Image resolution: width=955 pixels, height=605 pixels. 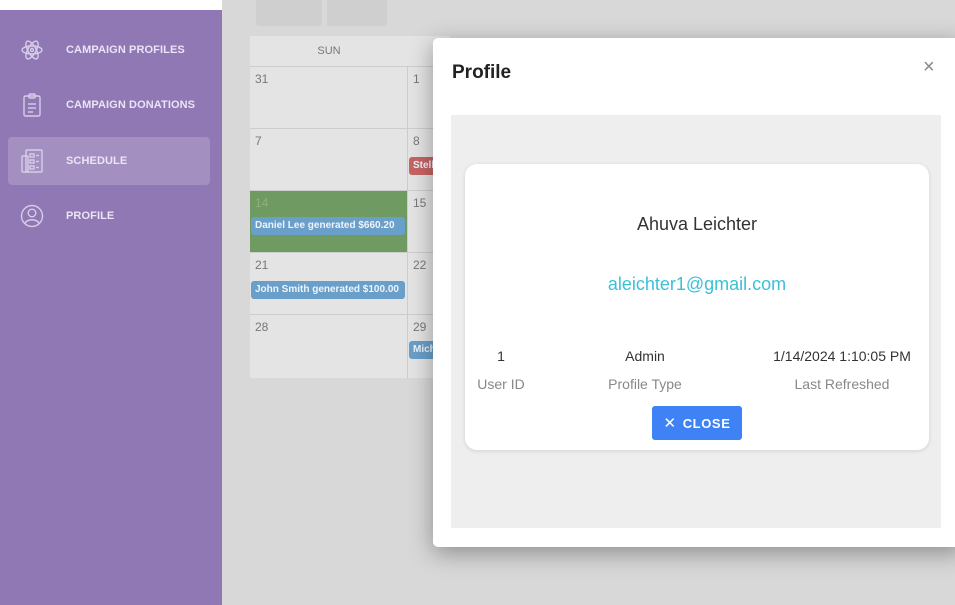 I want to click on profile-type-field: Admin Profile Type, so click(x=645, y=370).